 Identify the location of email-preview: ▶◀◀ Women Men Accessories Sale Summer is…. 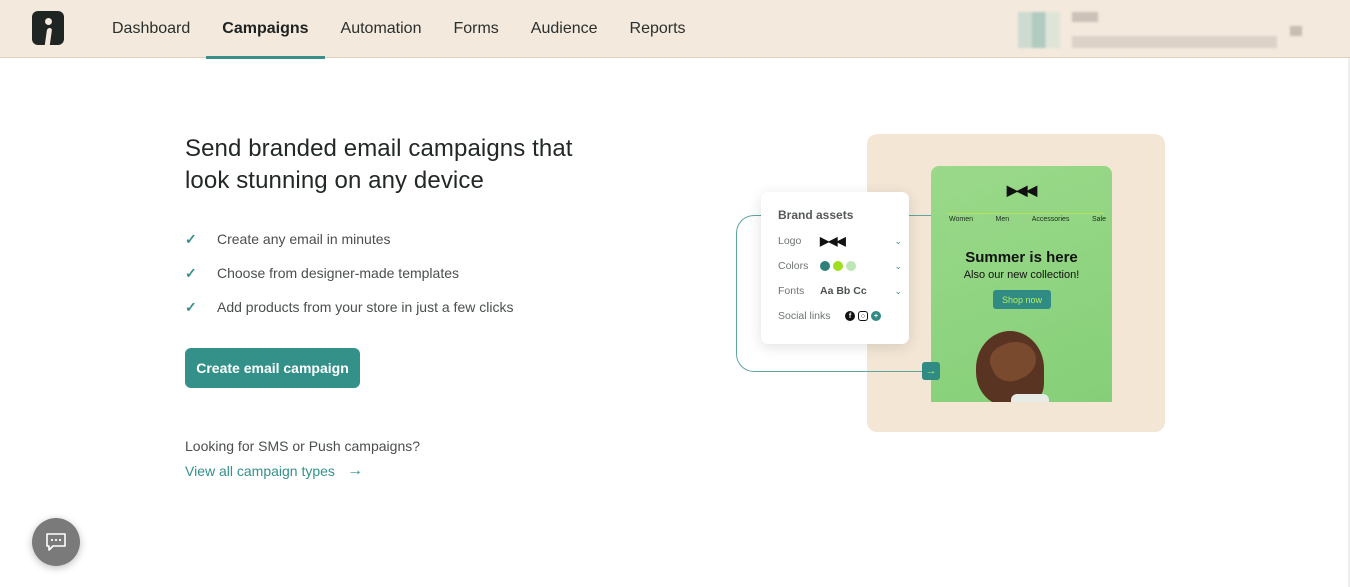
(1021, 284).